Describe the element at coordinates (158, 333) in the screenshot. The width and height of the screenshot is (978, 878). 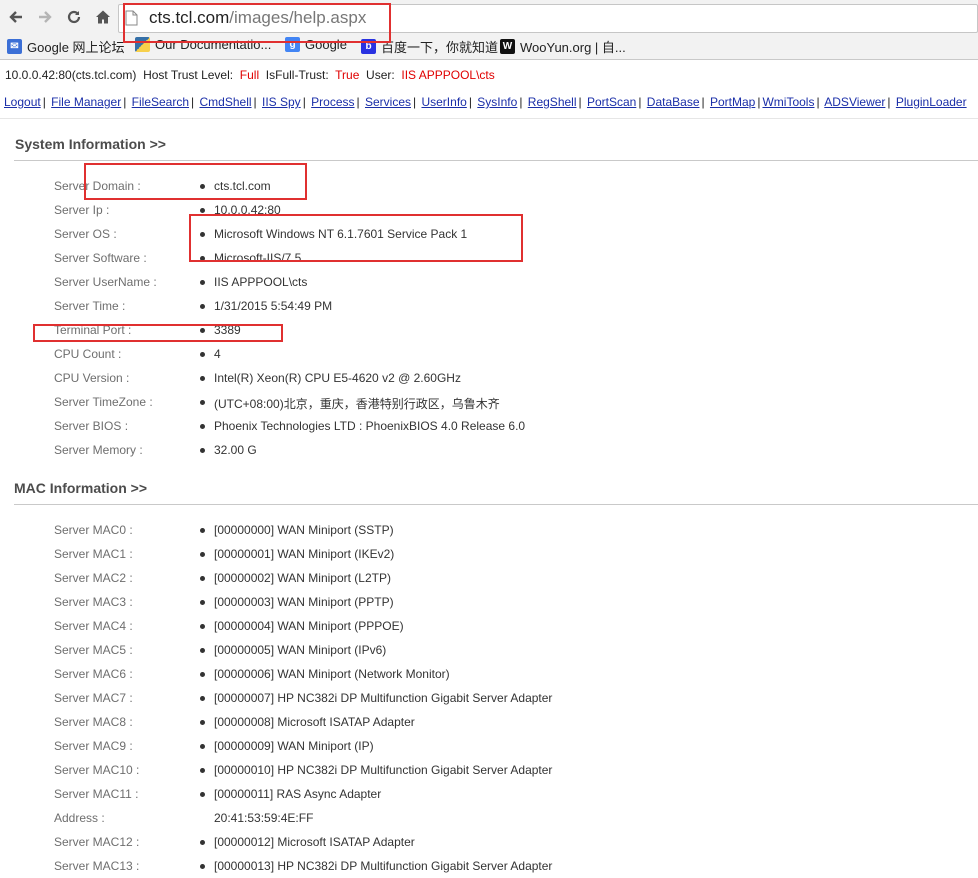
I see `terminal-port-highlight-box` at that location.